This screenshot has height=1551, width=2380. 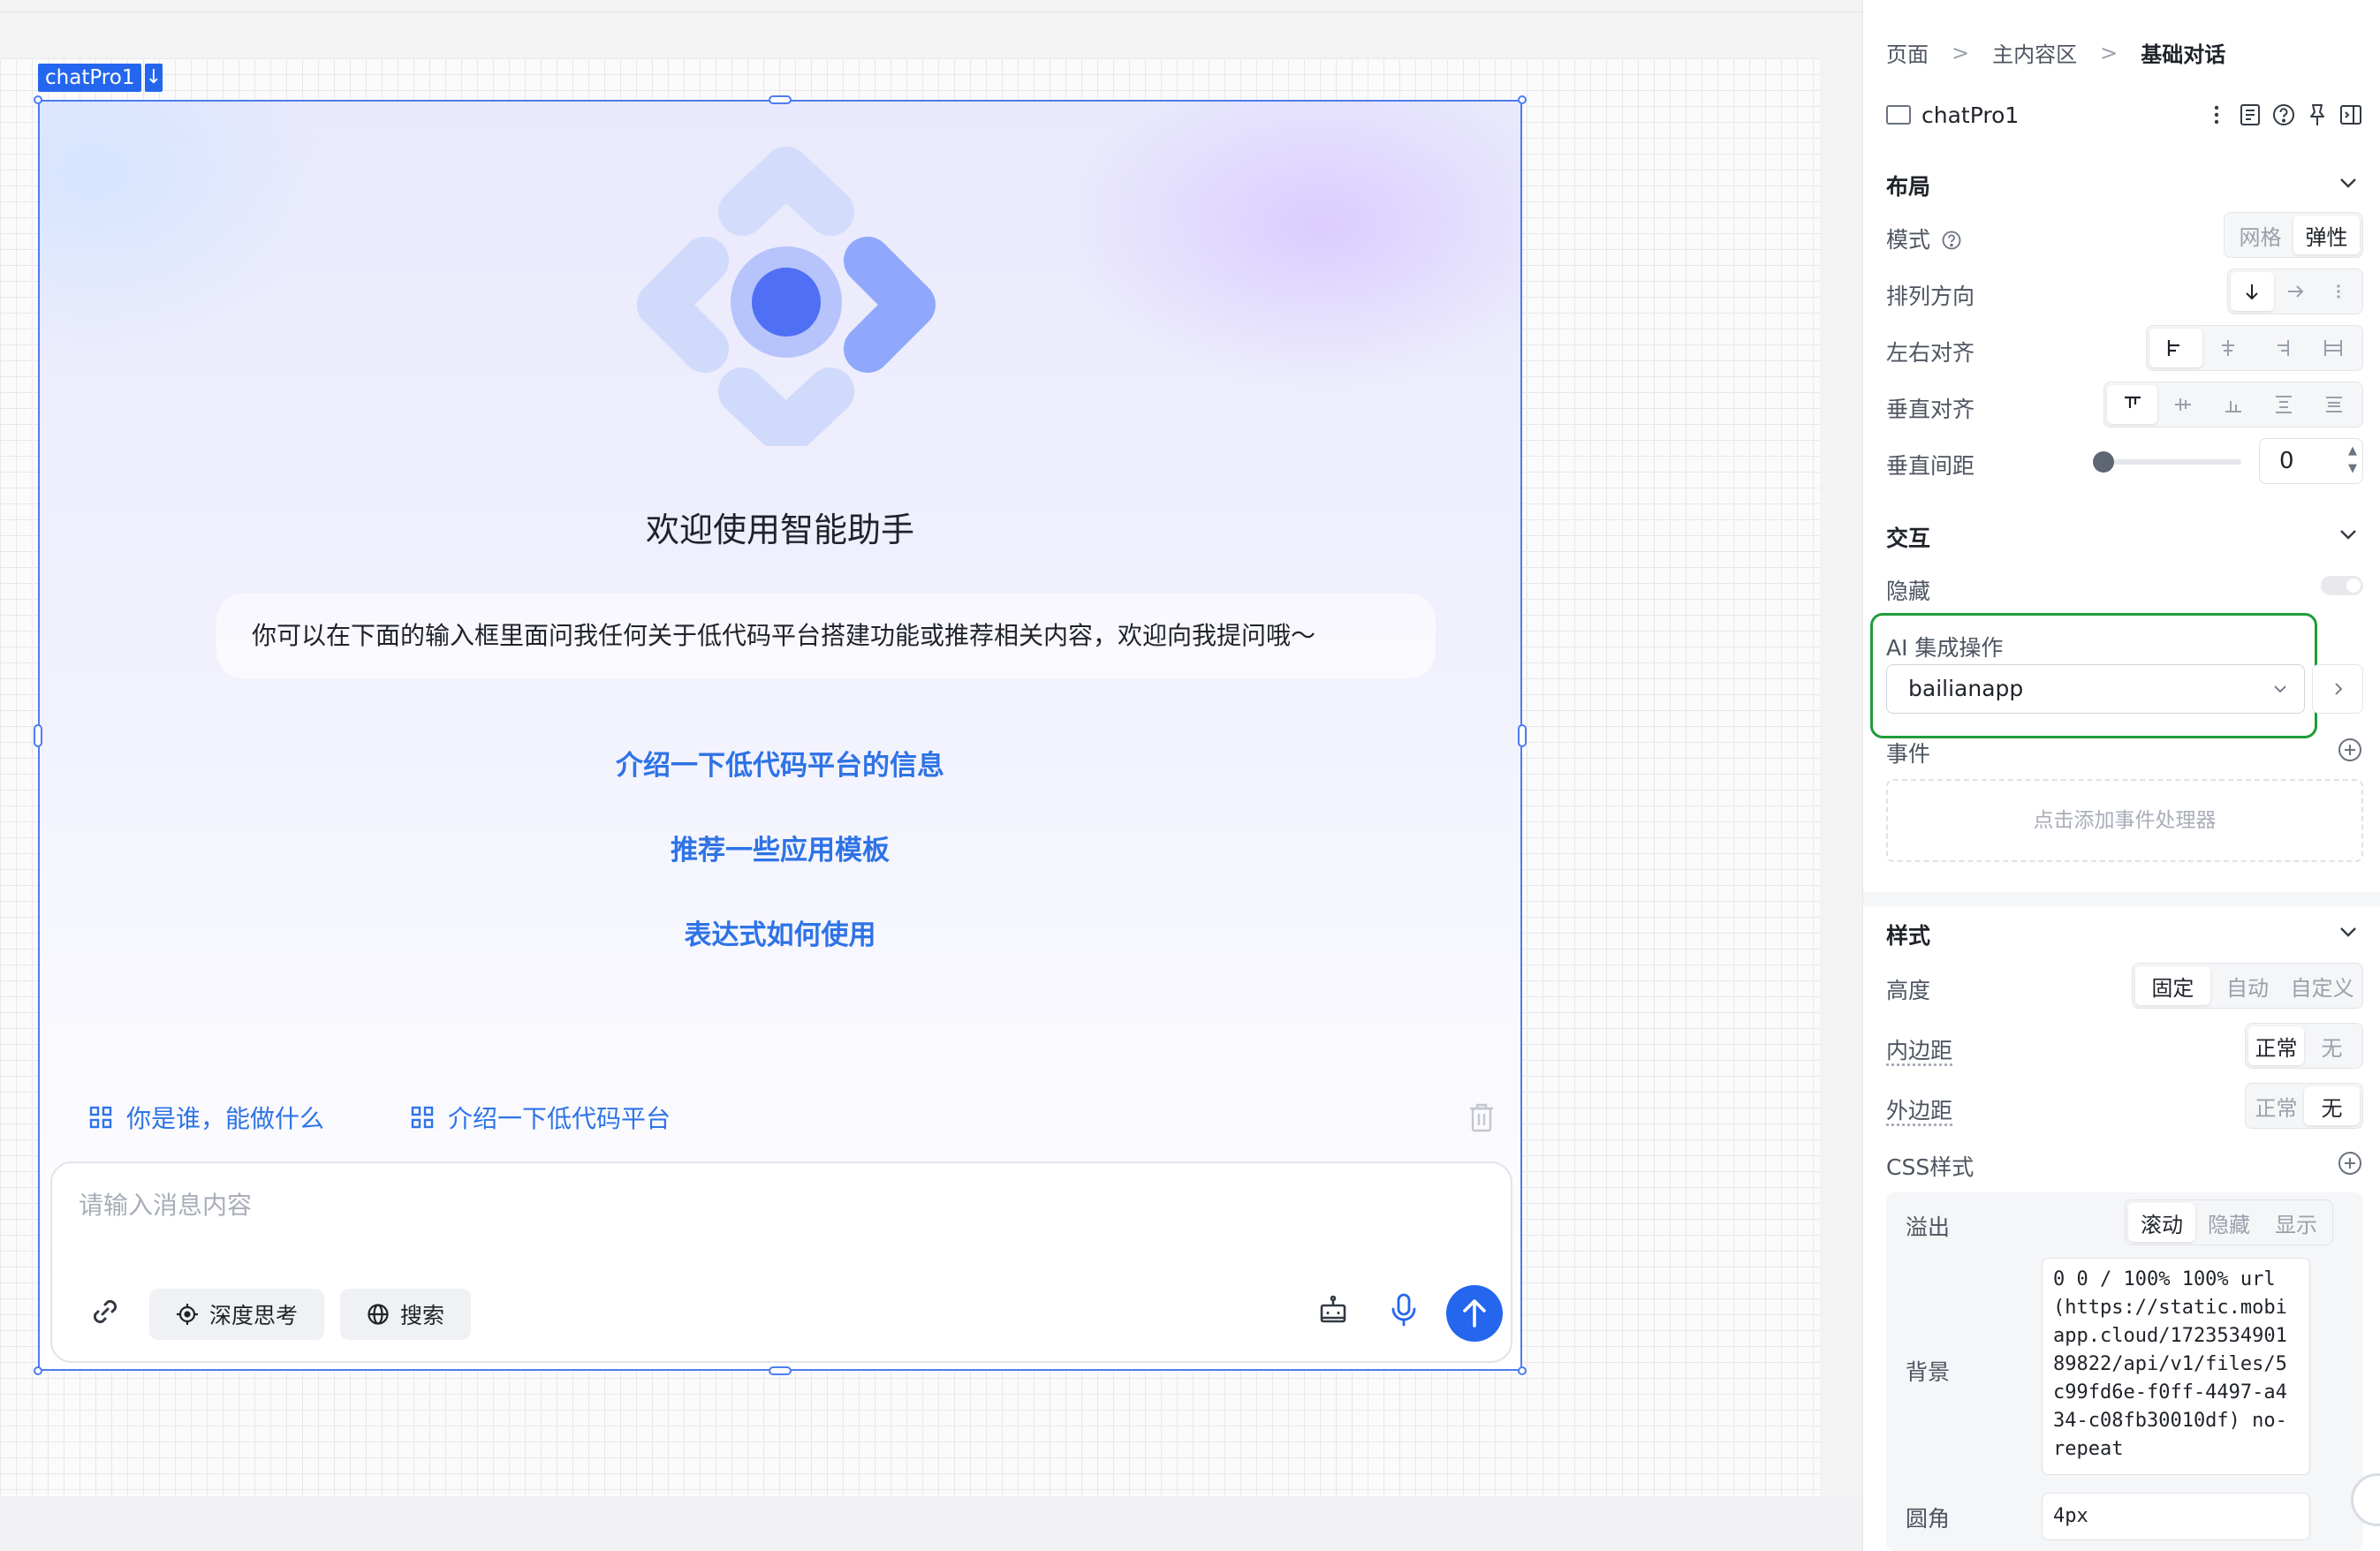 What do you see at coordinates (2284, 405) in the screenshot?
I see `valign-space-between` at bounding box center [2284, 405].